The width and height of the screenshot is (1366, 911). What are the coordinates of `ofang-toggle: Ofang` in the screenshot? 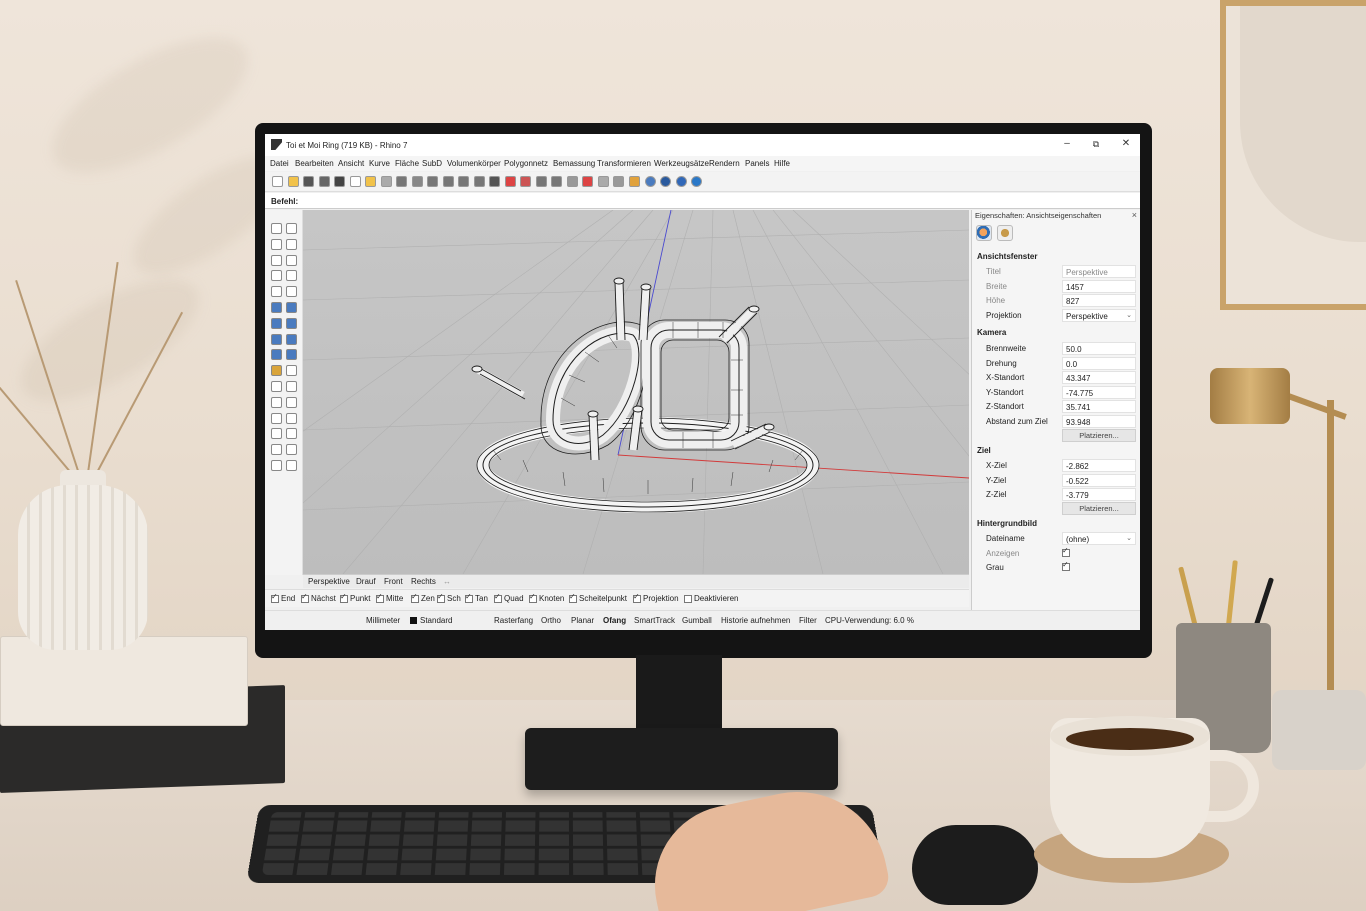 It's located at (614, 620).